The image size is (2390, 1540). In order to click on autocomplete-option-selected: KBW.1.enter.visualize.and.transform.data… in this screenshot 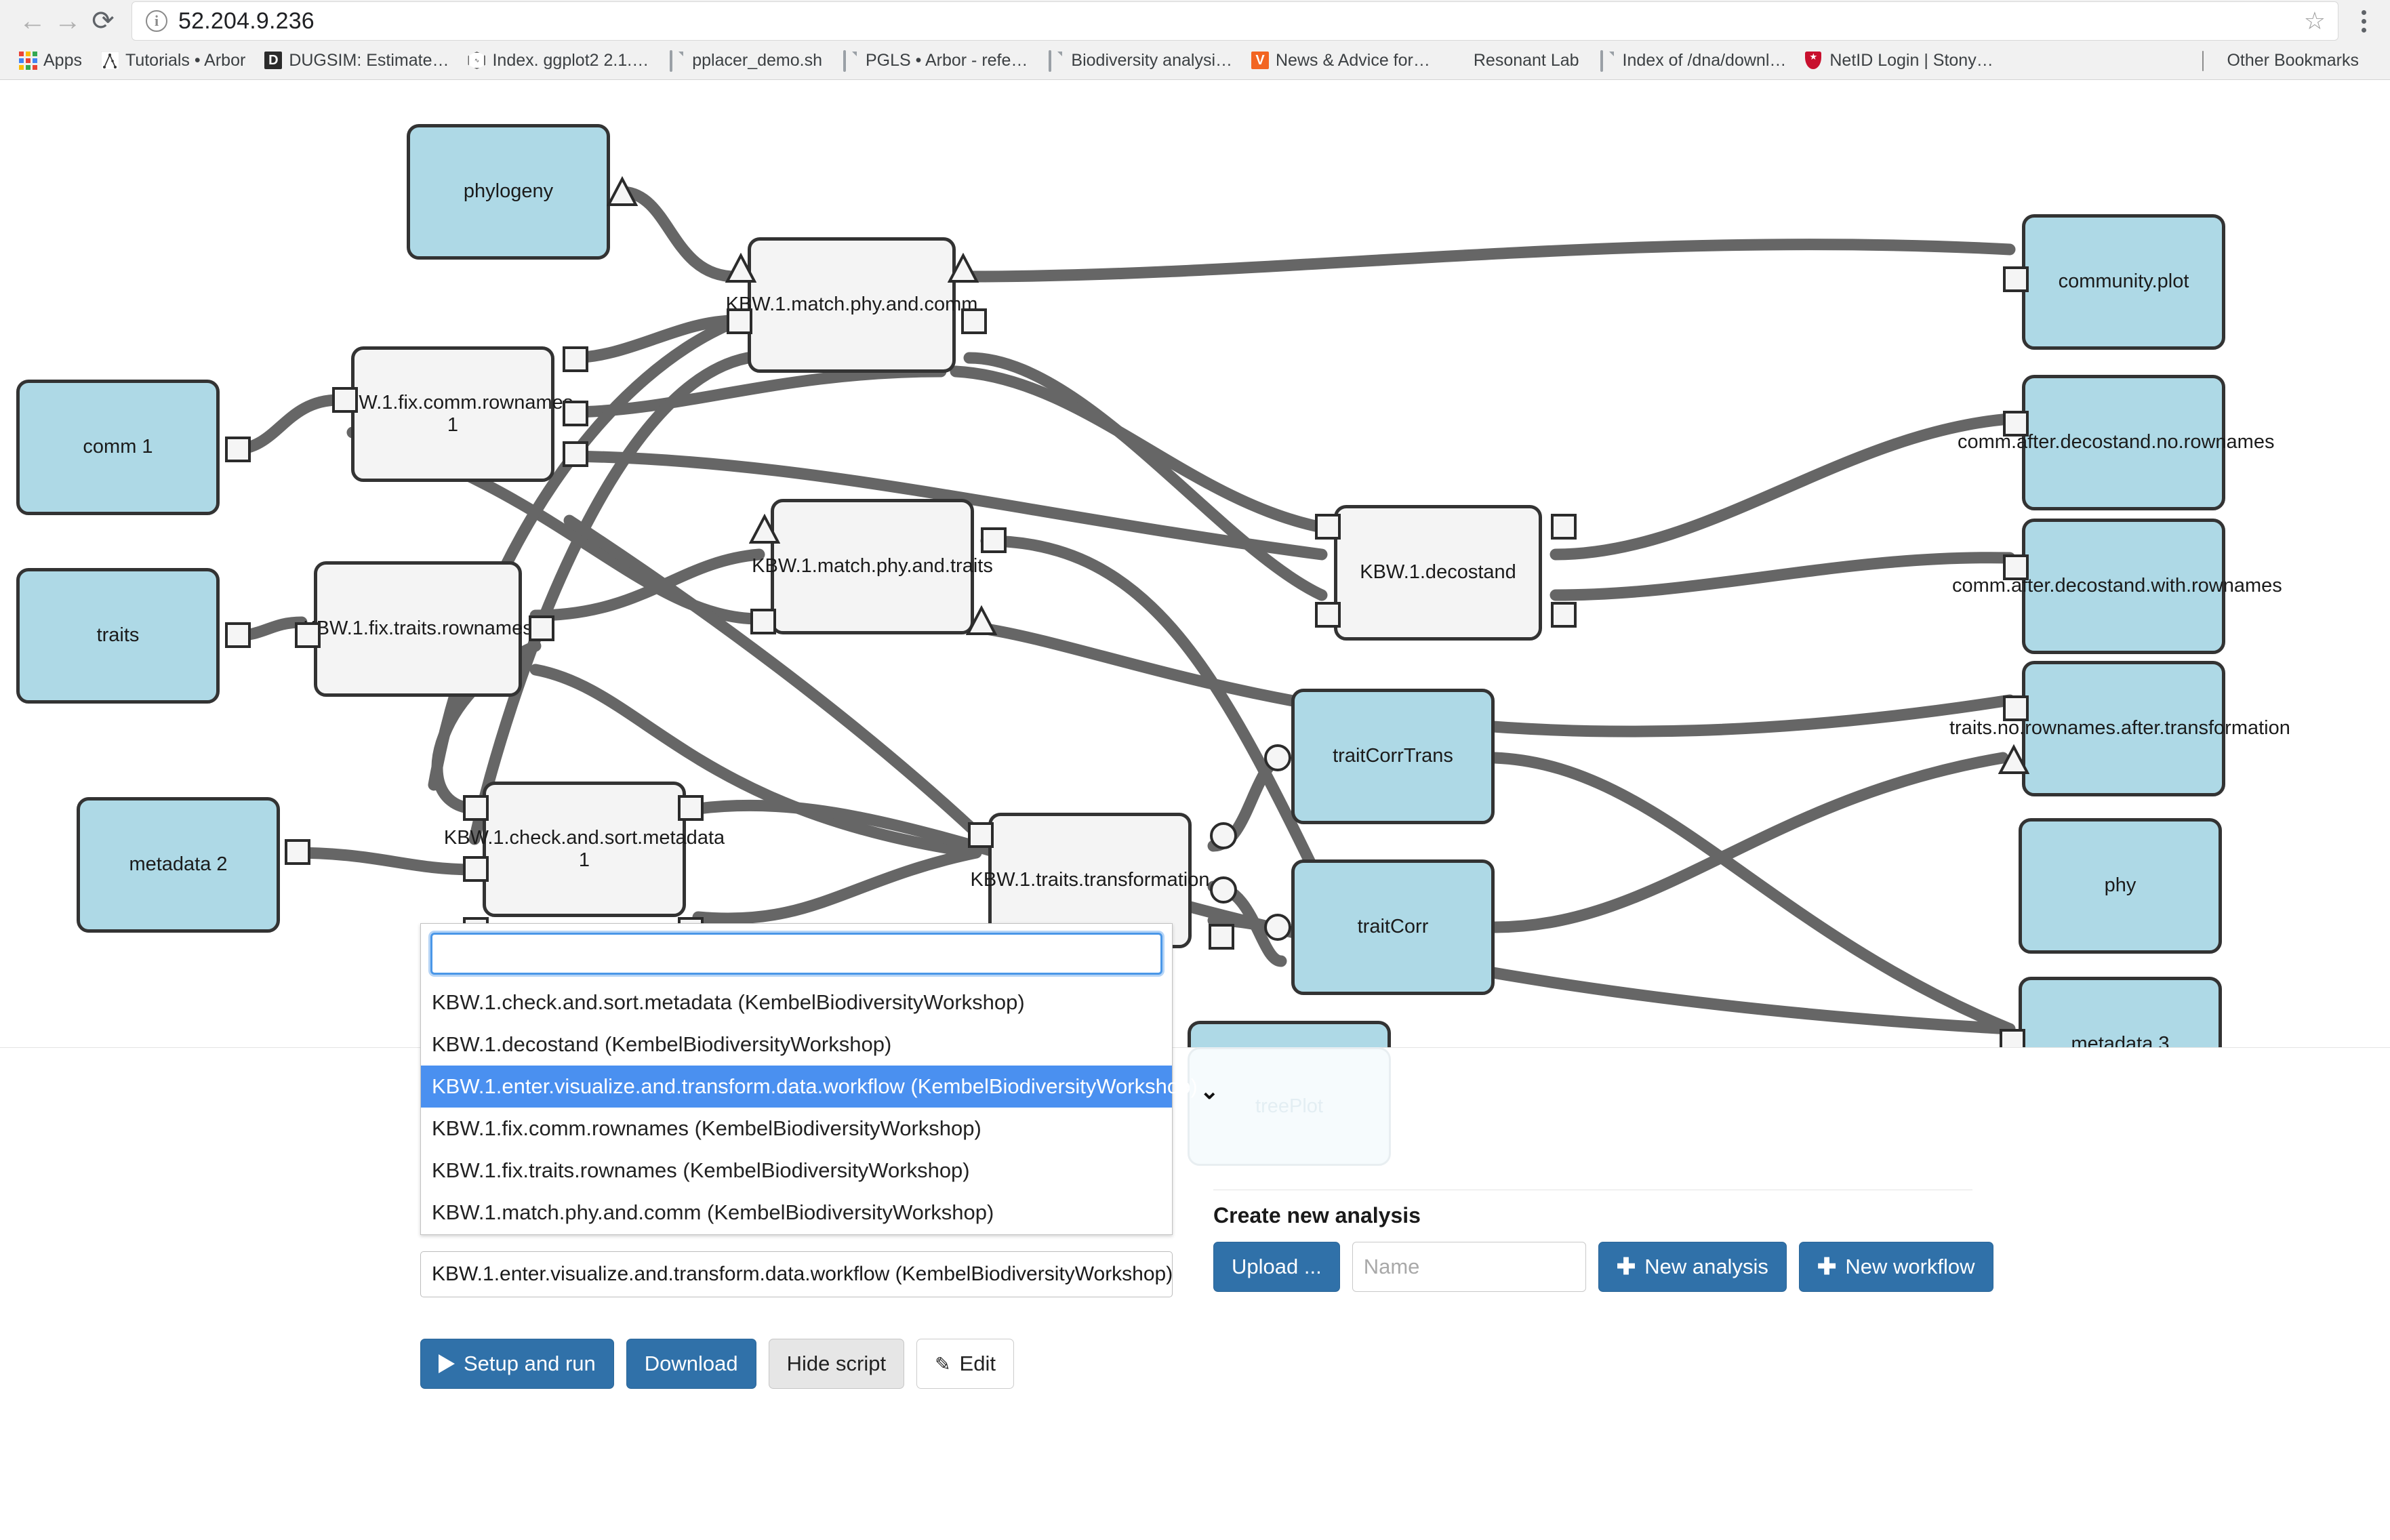, I will do `click(810, 1087)`.